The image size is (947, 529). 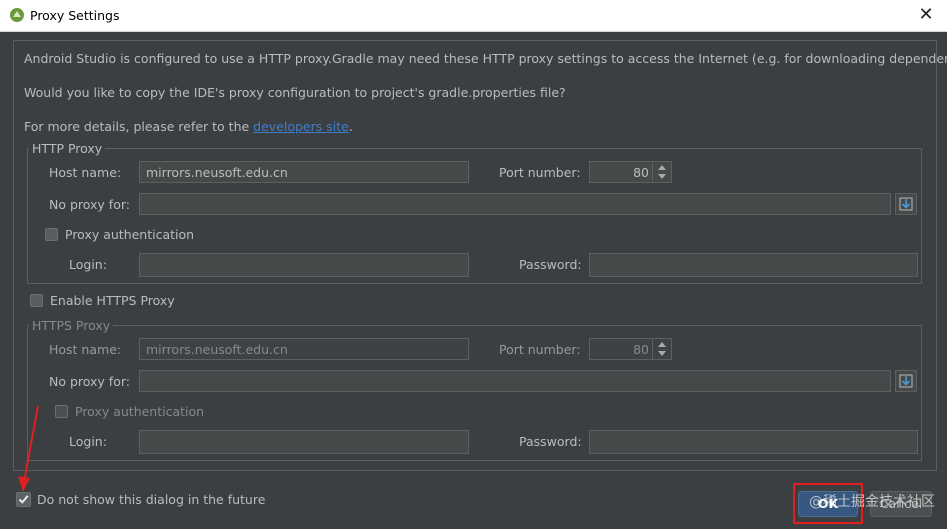 I want to click on https-password-label: Password:, so click(x=550, y=441).